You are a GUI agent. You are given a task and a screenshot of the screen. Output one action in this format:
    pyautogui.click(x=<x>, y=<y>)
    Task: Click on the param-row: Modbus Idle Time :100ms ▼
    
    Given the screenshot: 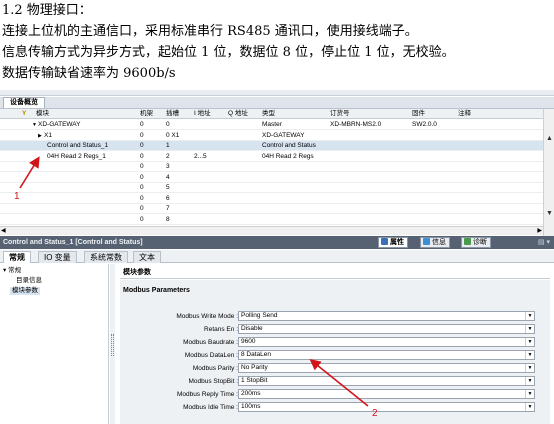 What is the action you would take?
    pyautogui.click(x=335, y=407)
    